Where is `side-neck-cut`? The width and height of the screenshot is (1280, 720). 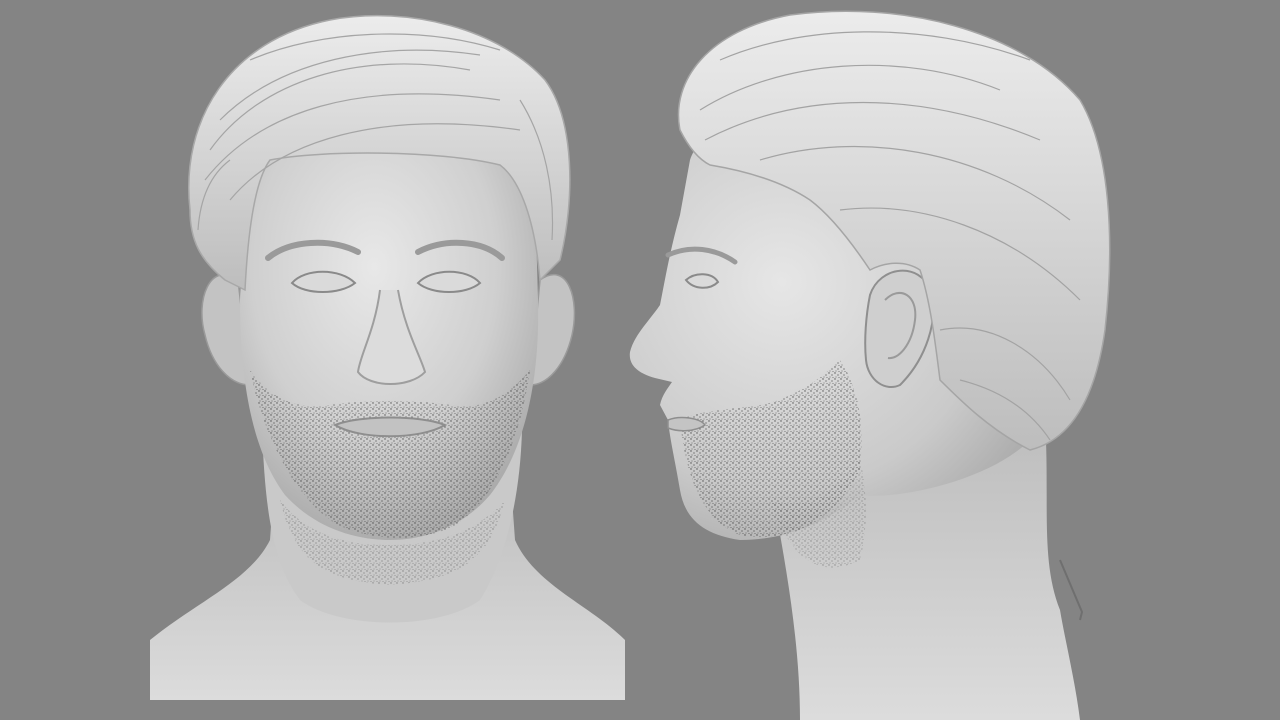 side-neck-cut is located at coordinates (1071, 590).